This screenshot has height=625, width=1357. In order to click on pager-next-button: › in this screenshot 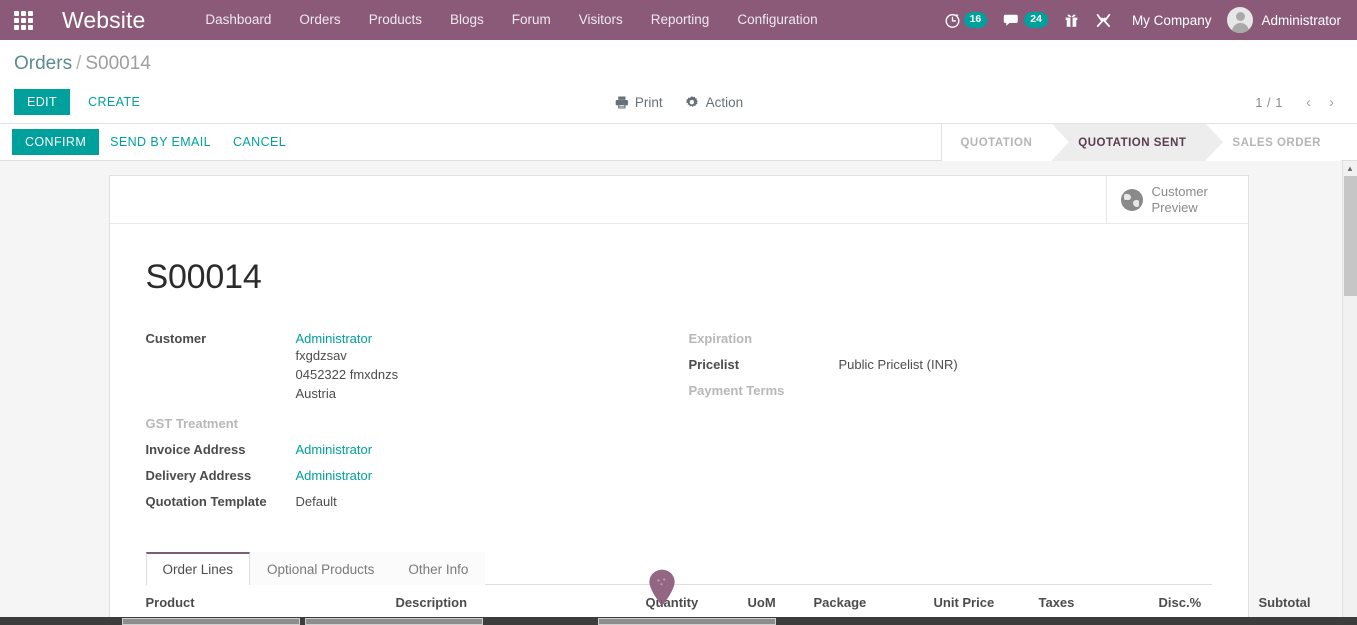, I will do `click(1331, 102)`.